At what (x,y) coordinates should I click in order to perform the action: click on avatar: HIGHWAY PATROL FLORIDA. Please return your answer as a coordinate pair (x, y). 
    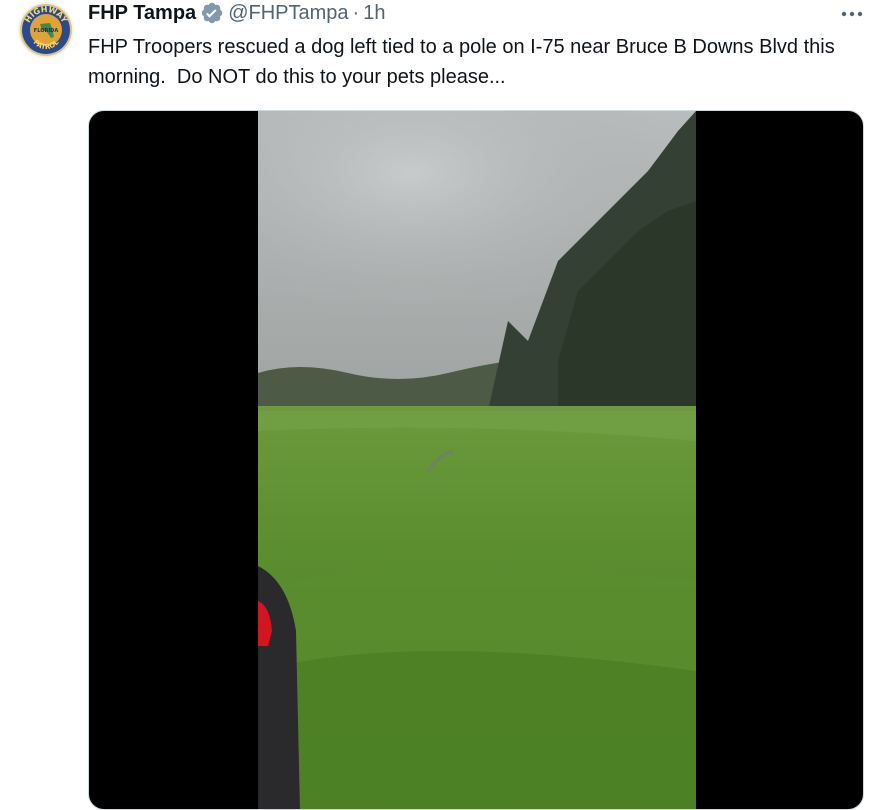
    Looking at the image, I should click on (46, 30).